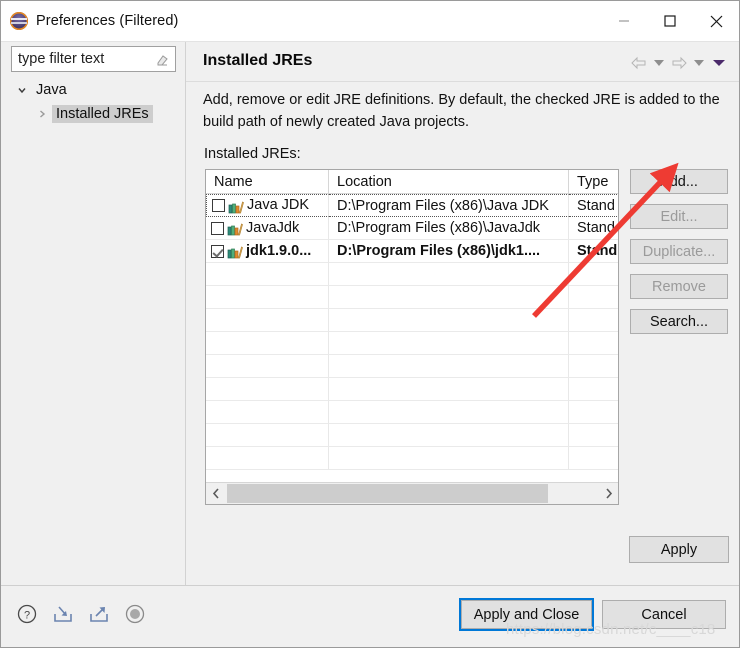  I want to click on scroll-left-icon, so click(216, 493).